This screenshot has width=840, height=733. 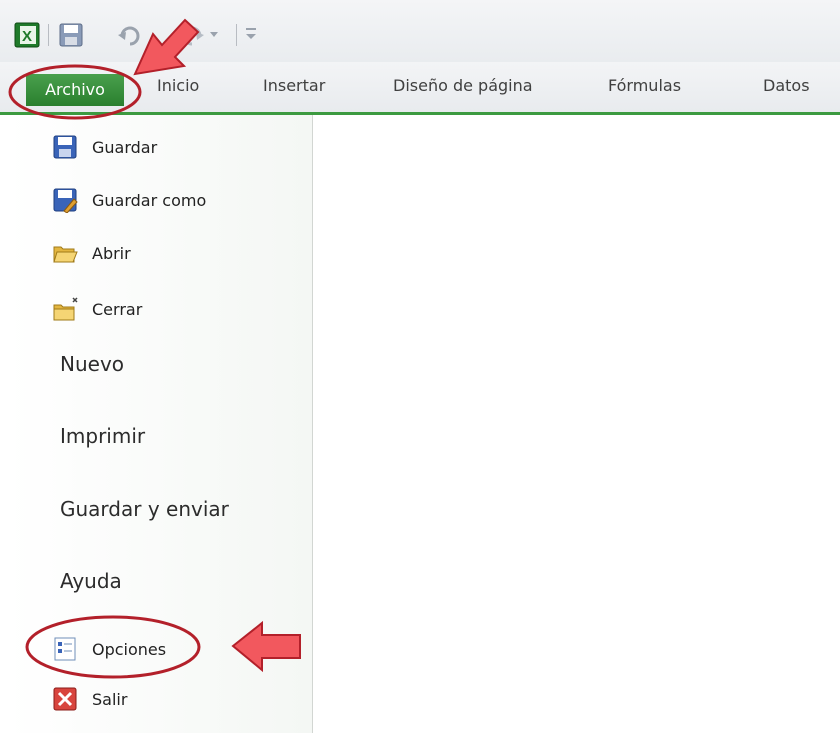 I want to click on tab-archivo: Archivo, so click(x=75, y=90).